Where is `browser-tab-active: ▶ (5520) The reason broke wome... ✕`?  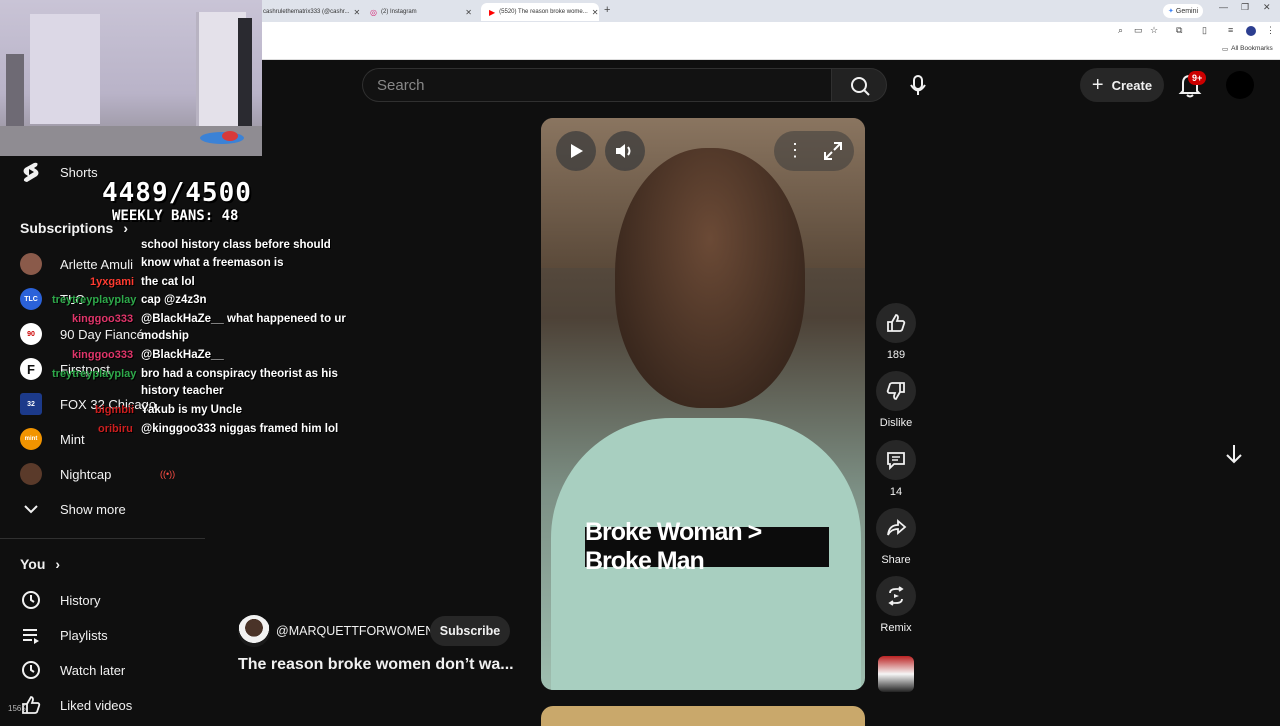 browser-tab-active: ▶ (5520) The reason broke wome... ✕ is located at coordinates (540, 12).